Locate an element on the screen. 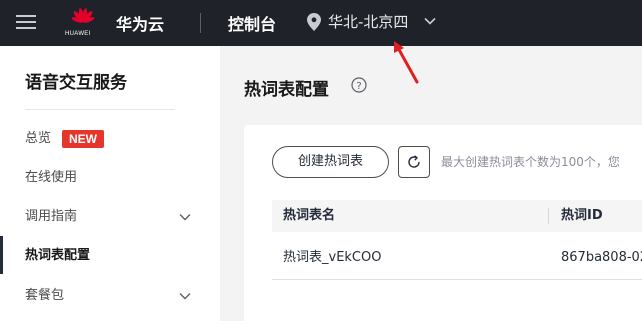  sidebar-item-label: 在线使用 is located at coordinates (51, 177).